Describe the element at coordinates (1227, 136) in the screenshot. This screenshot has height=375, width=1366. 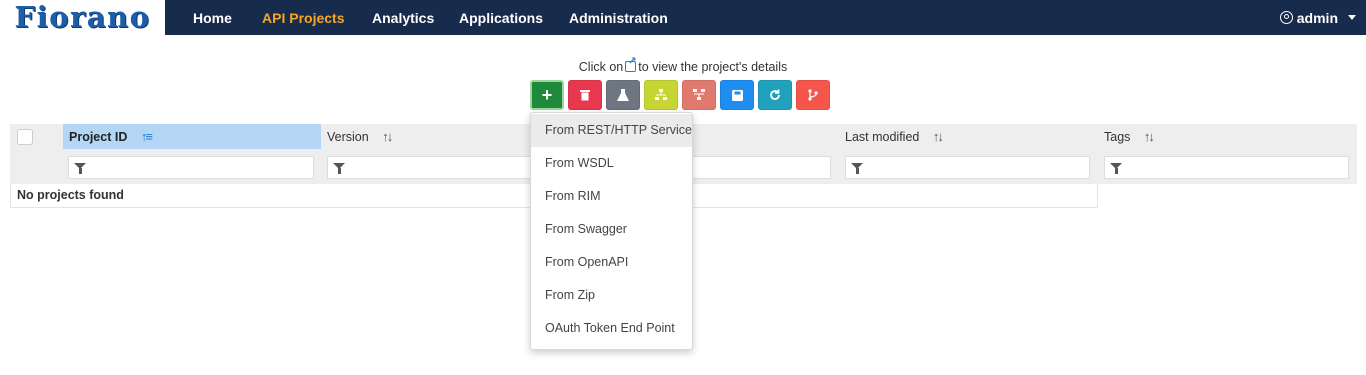
I see `column-tags: Tags ↑↓` at that location.